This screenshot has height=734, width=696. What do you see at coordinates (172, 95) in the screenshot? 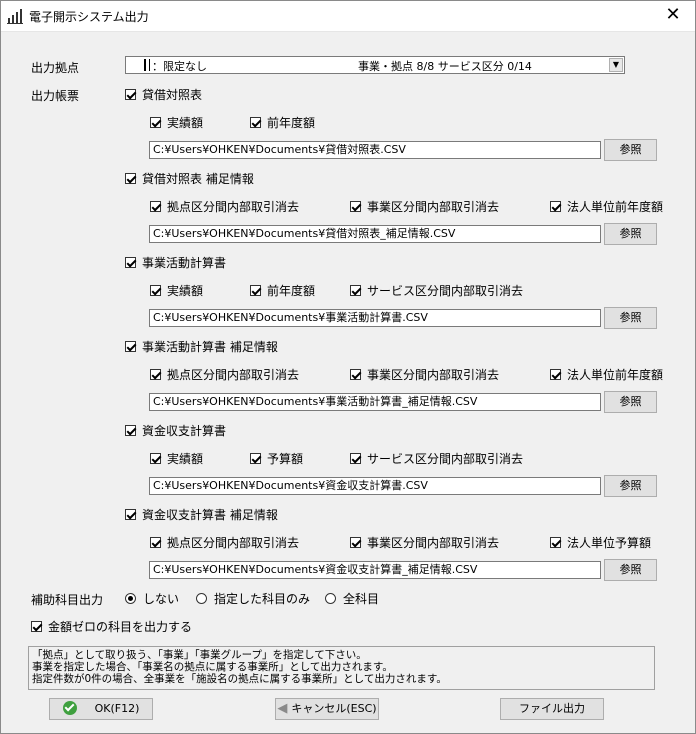
I see `section-title: 貸借対照表` at bounding box center [172, 95].